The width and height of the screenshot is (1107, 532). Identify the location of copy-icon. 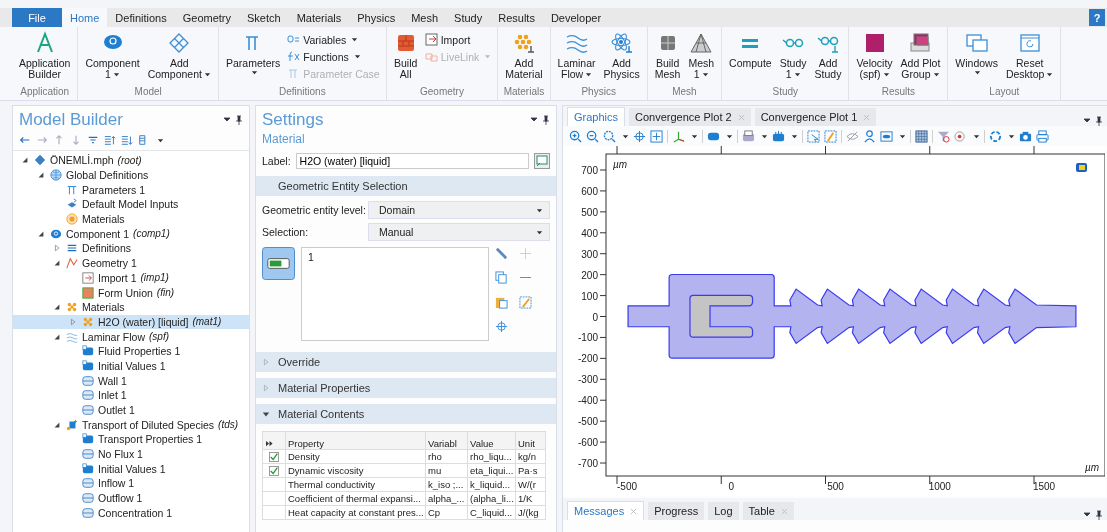
(501, 278).